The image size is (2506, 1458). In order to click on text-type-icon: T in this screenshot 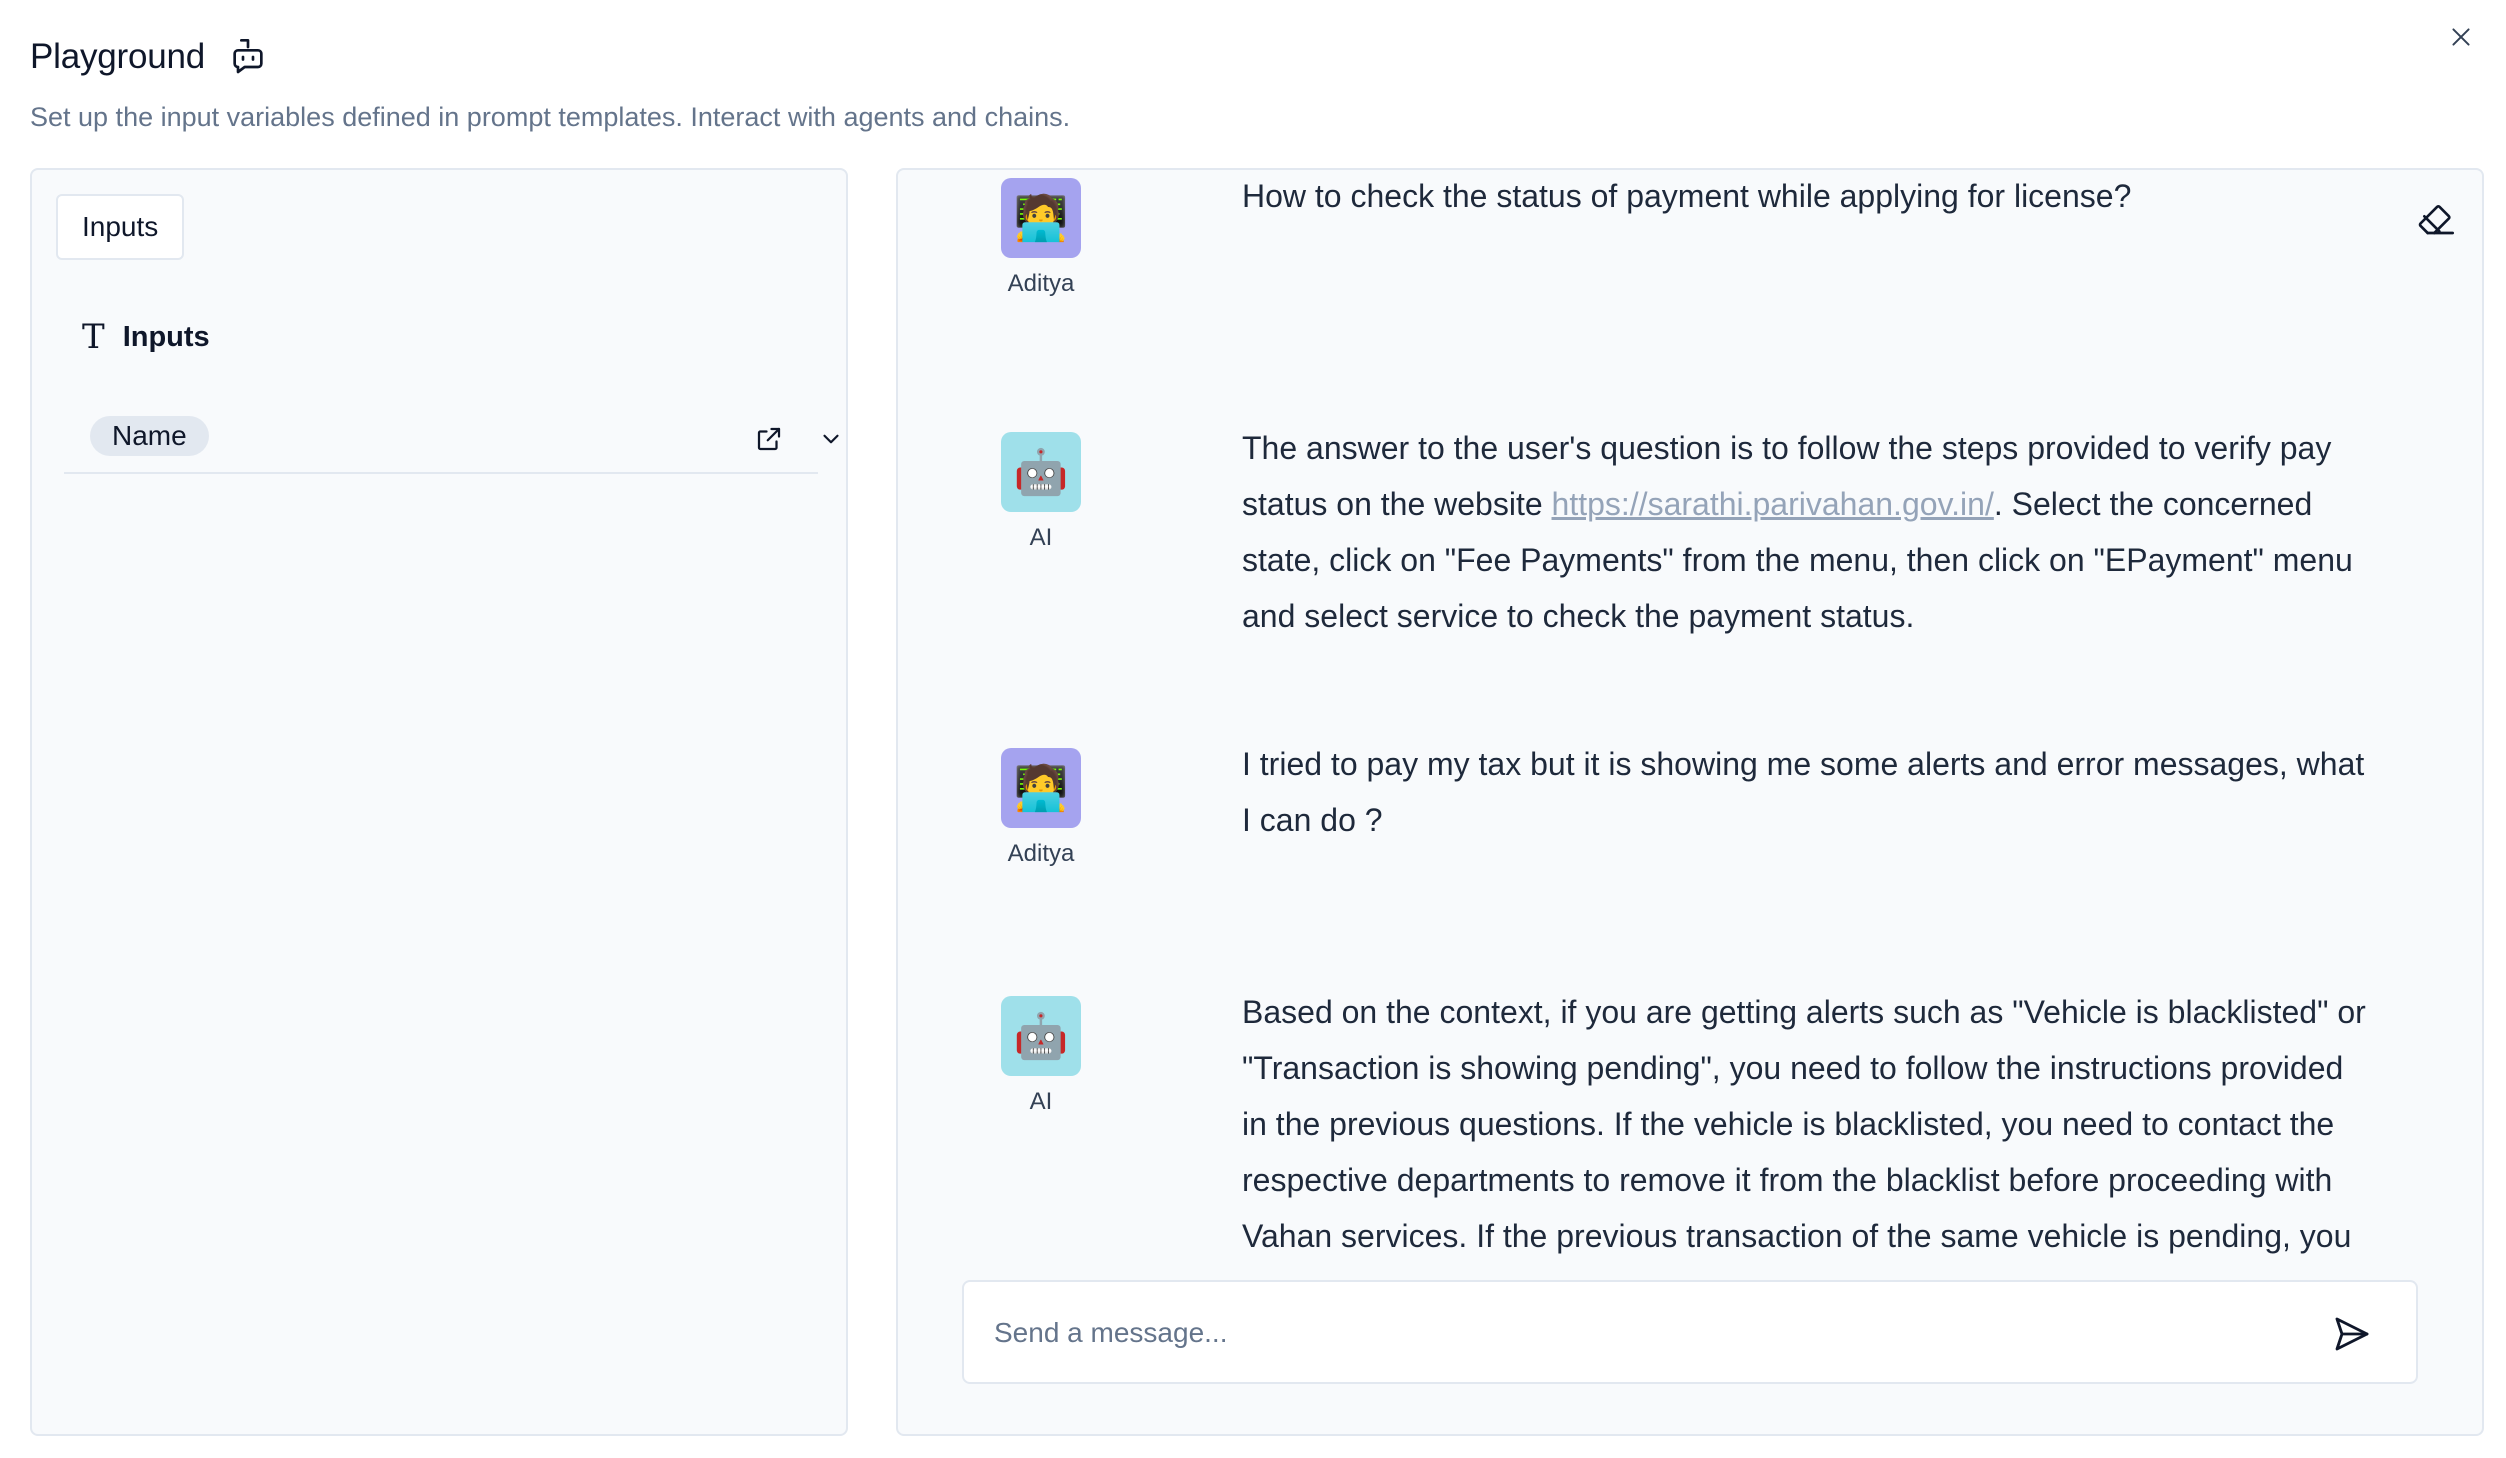, I will do `click(93, 337)`.